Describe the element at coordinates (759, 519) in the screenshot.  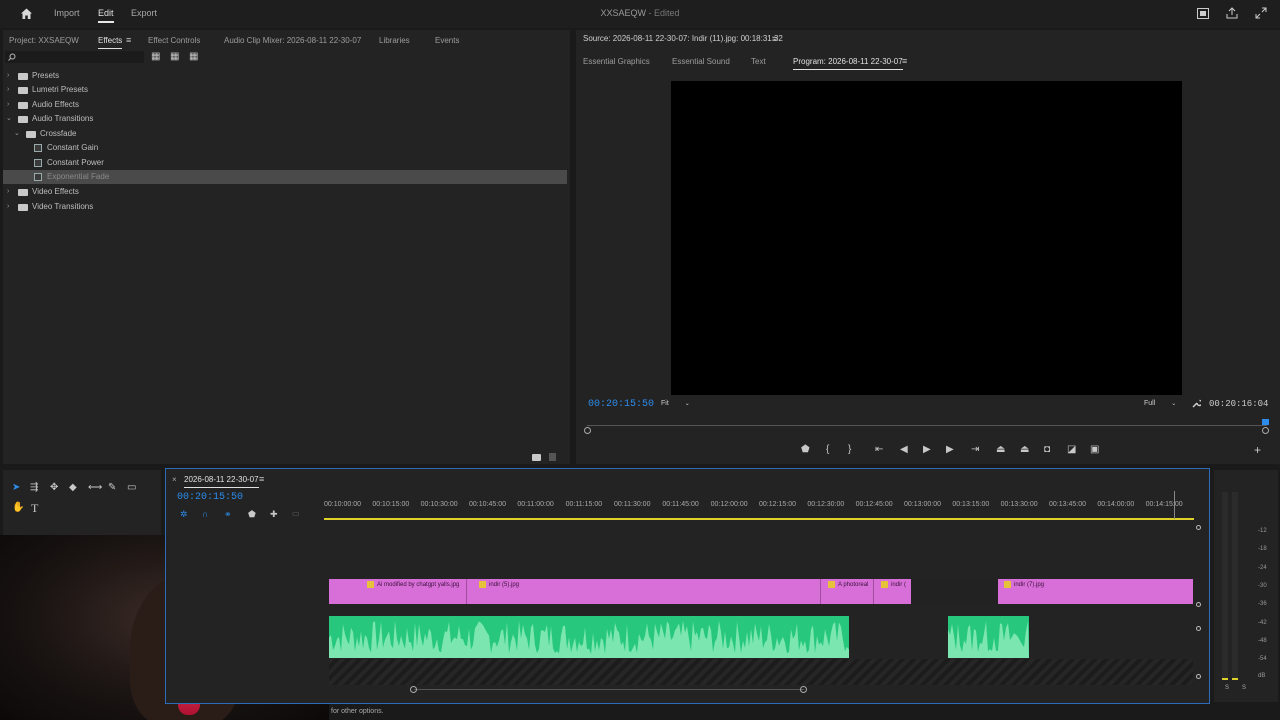
I see `work-area-bar` at that location.